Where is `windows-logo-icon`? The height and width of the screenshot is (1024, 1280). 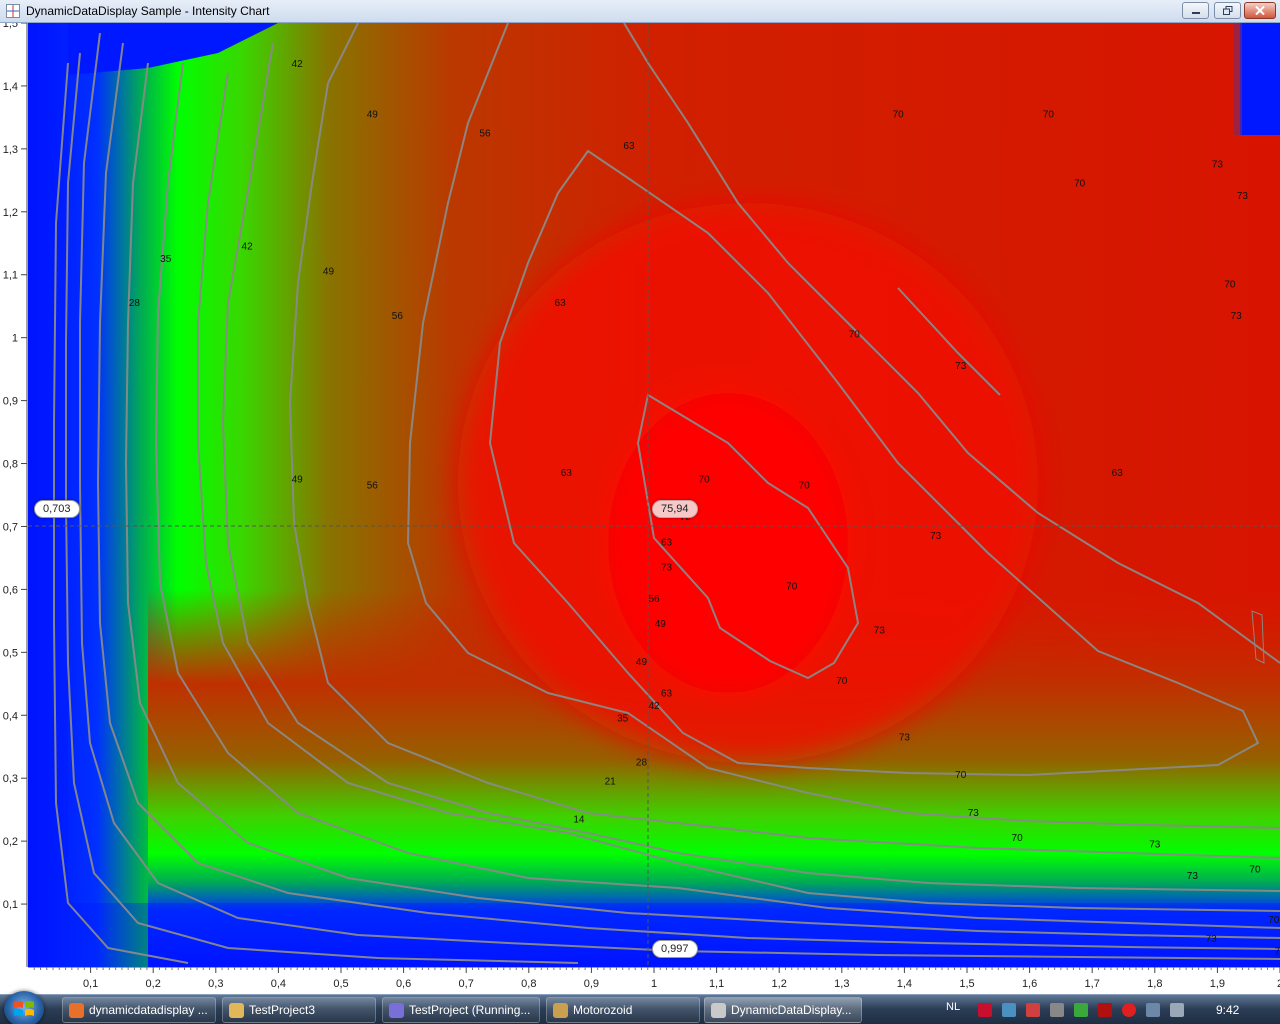
windows-logo-icon is located at coordinates (24, 1008).